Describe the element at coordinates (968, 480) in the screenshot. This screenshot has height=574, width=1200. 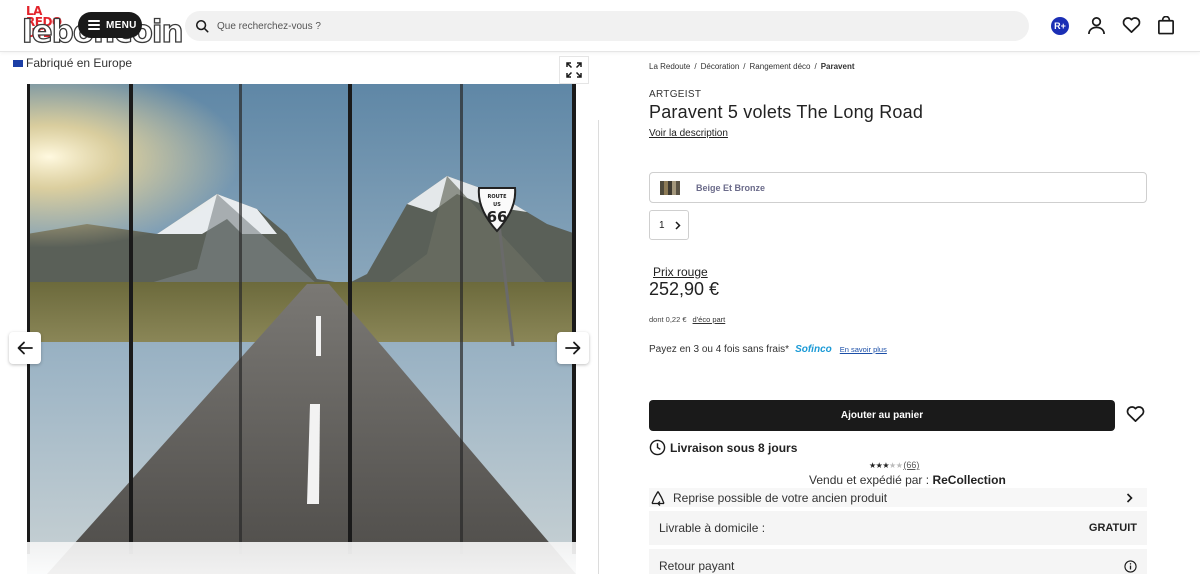
I see `seller-name: ReCollection` at that location.